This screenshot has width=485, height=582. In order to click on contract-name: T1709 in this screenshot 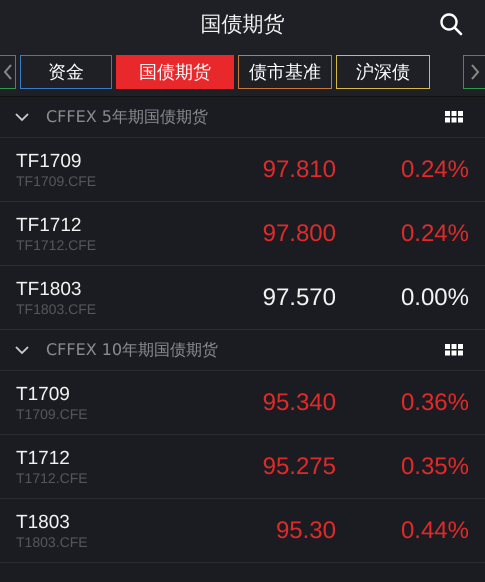, I will do `click(43, 395)`.